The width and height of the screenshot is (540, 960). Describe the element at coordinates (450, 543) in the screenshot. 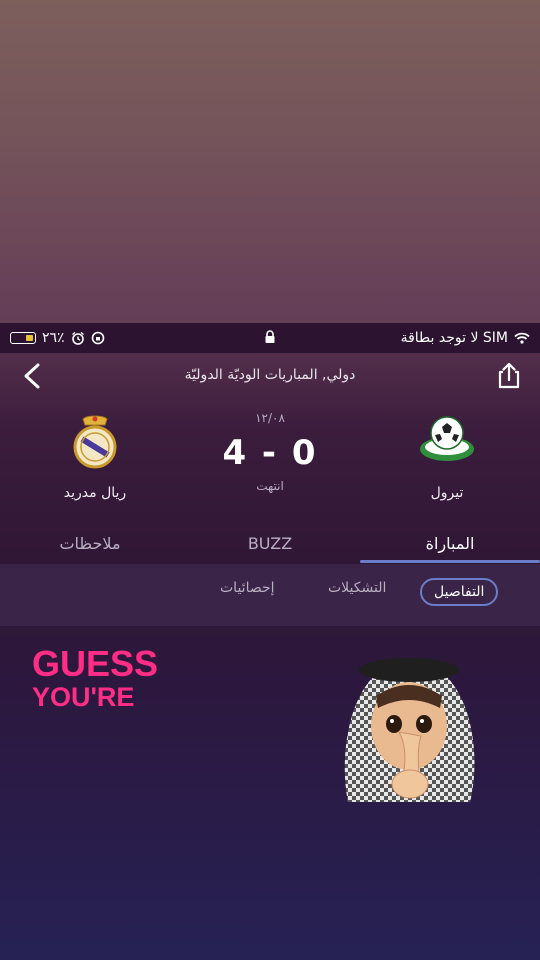

I see `tab-match: المباراة` at that location.